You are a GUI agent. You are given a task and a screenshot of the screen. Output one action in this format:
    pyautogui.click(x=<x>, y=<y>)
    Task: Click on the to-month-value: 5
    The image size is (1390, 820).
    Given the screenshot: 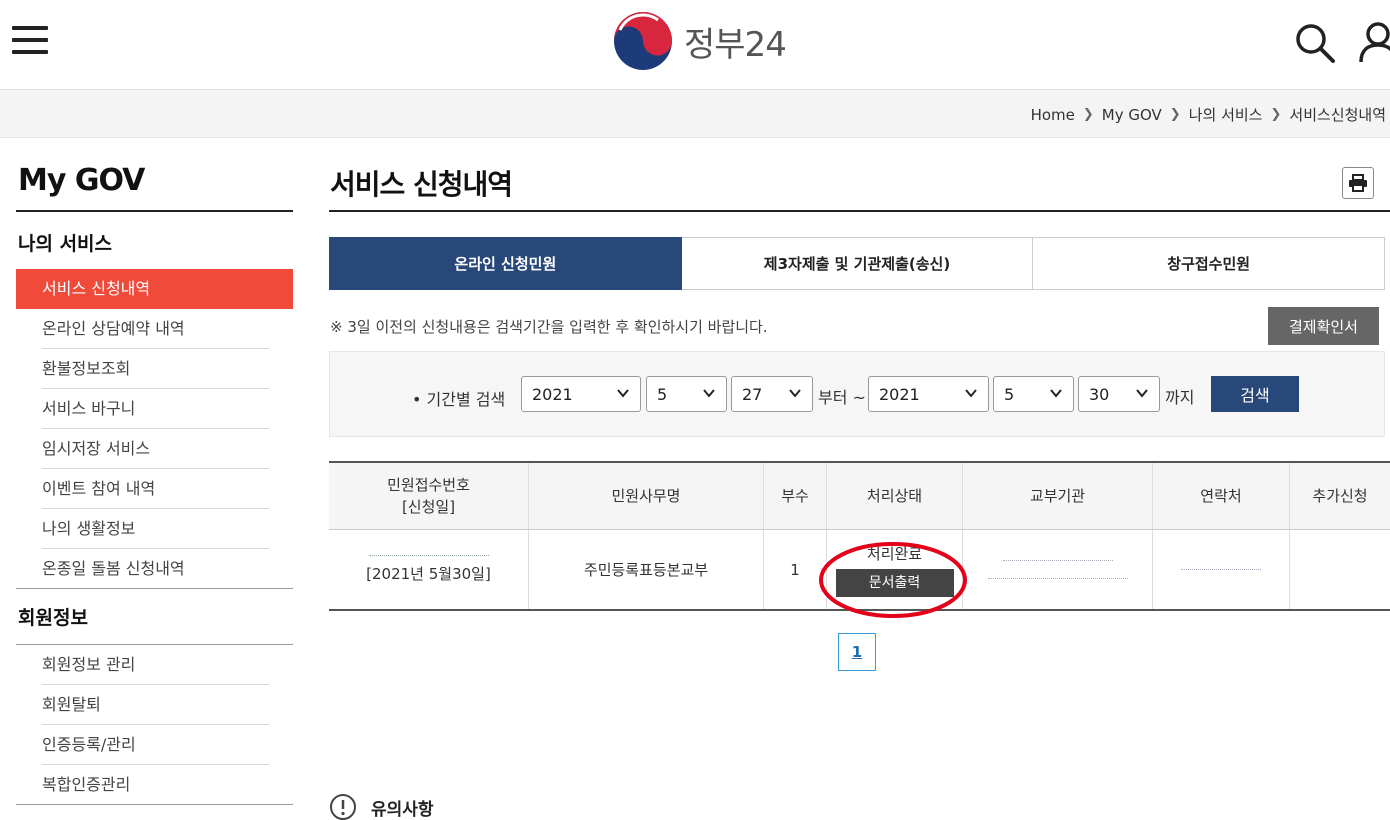 What is the action you would take?
    pyautogui.click(x=1009, y=394)
    